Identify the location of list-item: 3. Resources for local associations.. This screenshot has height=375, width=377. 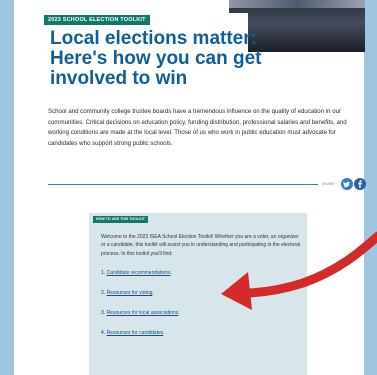
(140, 313).